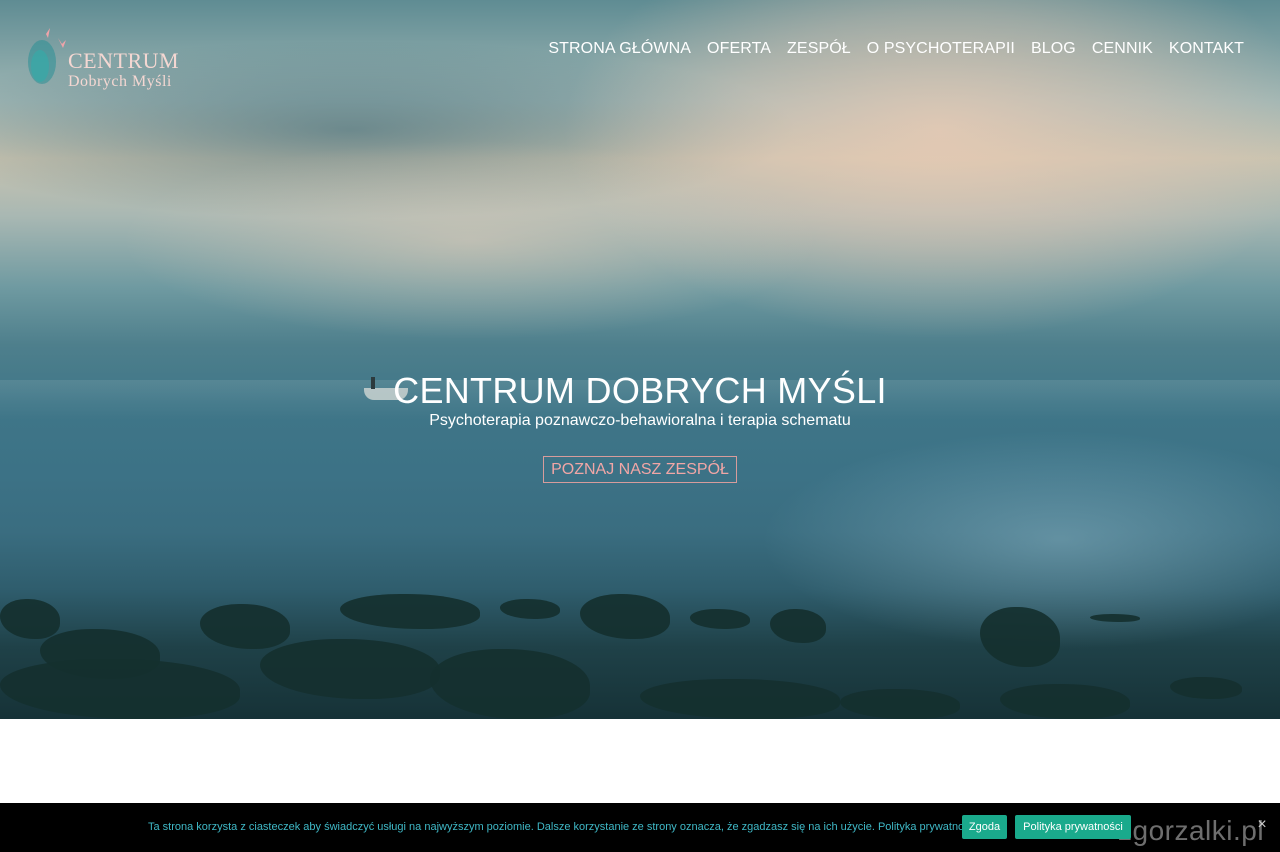 Image resolution: width=1280 pixels, height=852 pixels. Describe the element at coordinates (819, 49) in the screenshot. I see `nav-item-team: ZESPÓŁ` at that location.